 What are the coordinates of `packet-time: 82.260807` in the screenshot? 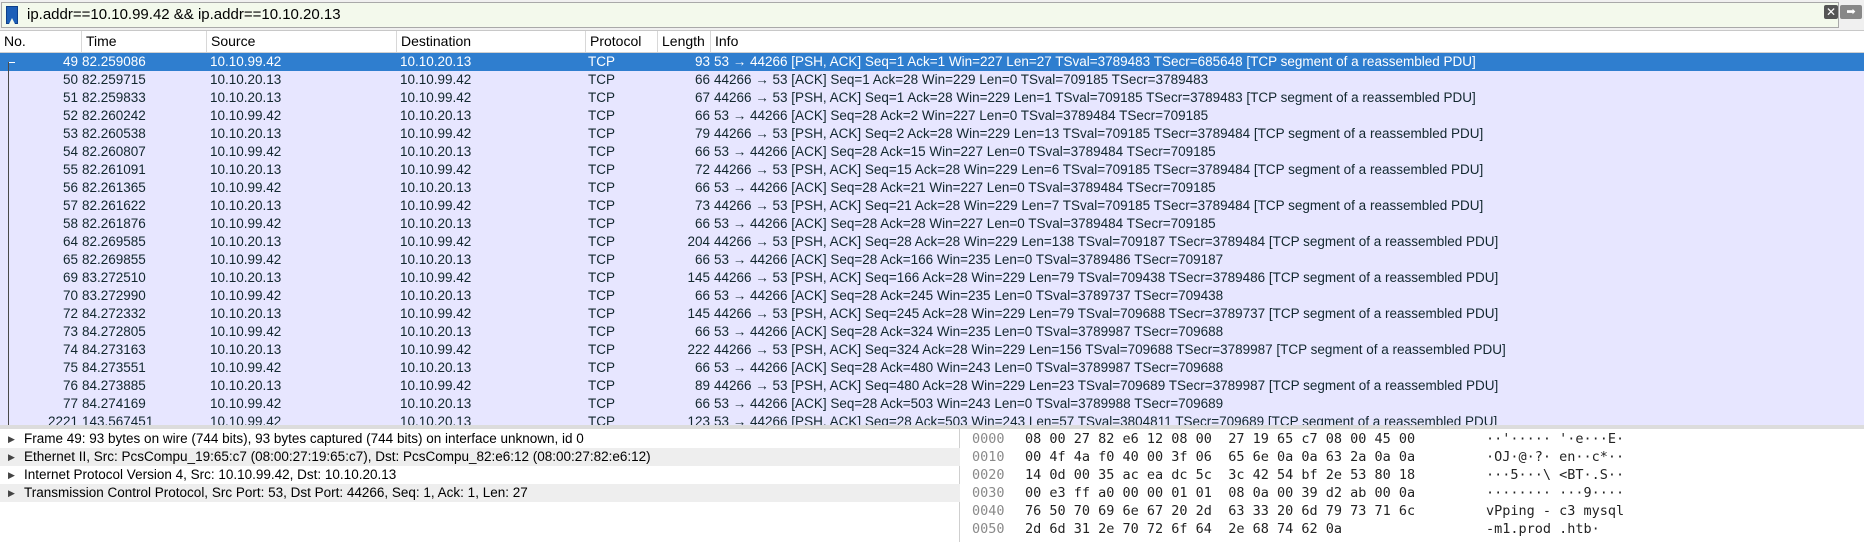 It's located at (114, 151).